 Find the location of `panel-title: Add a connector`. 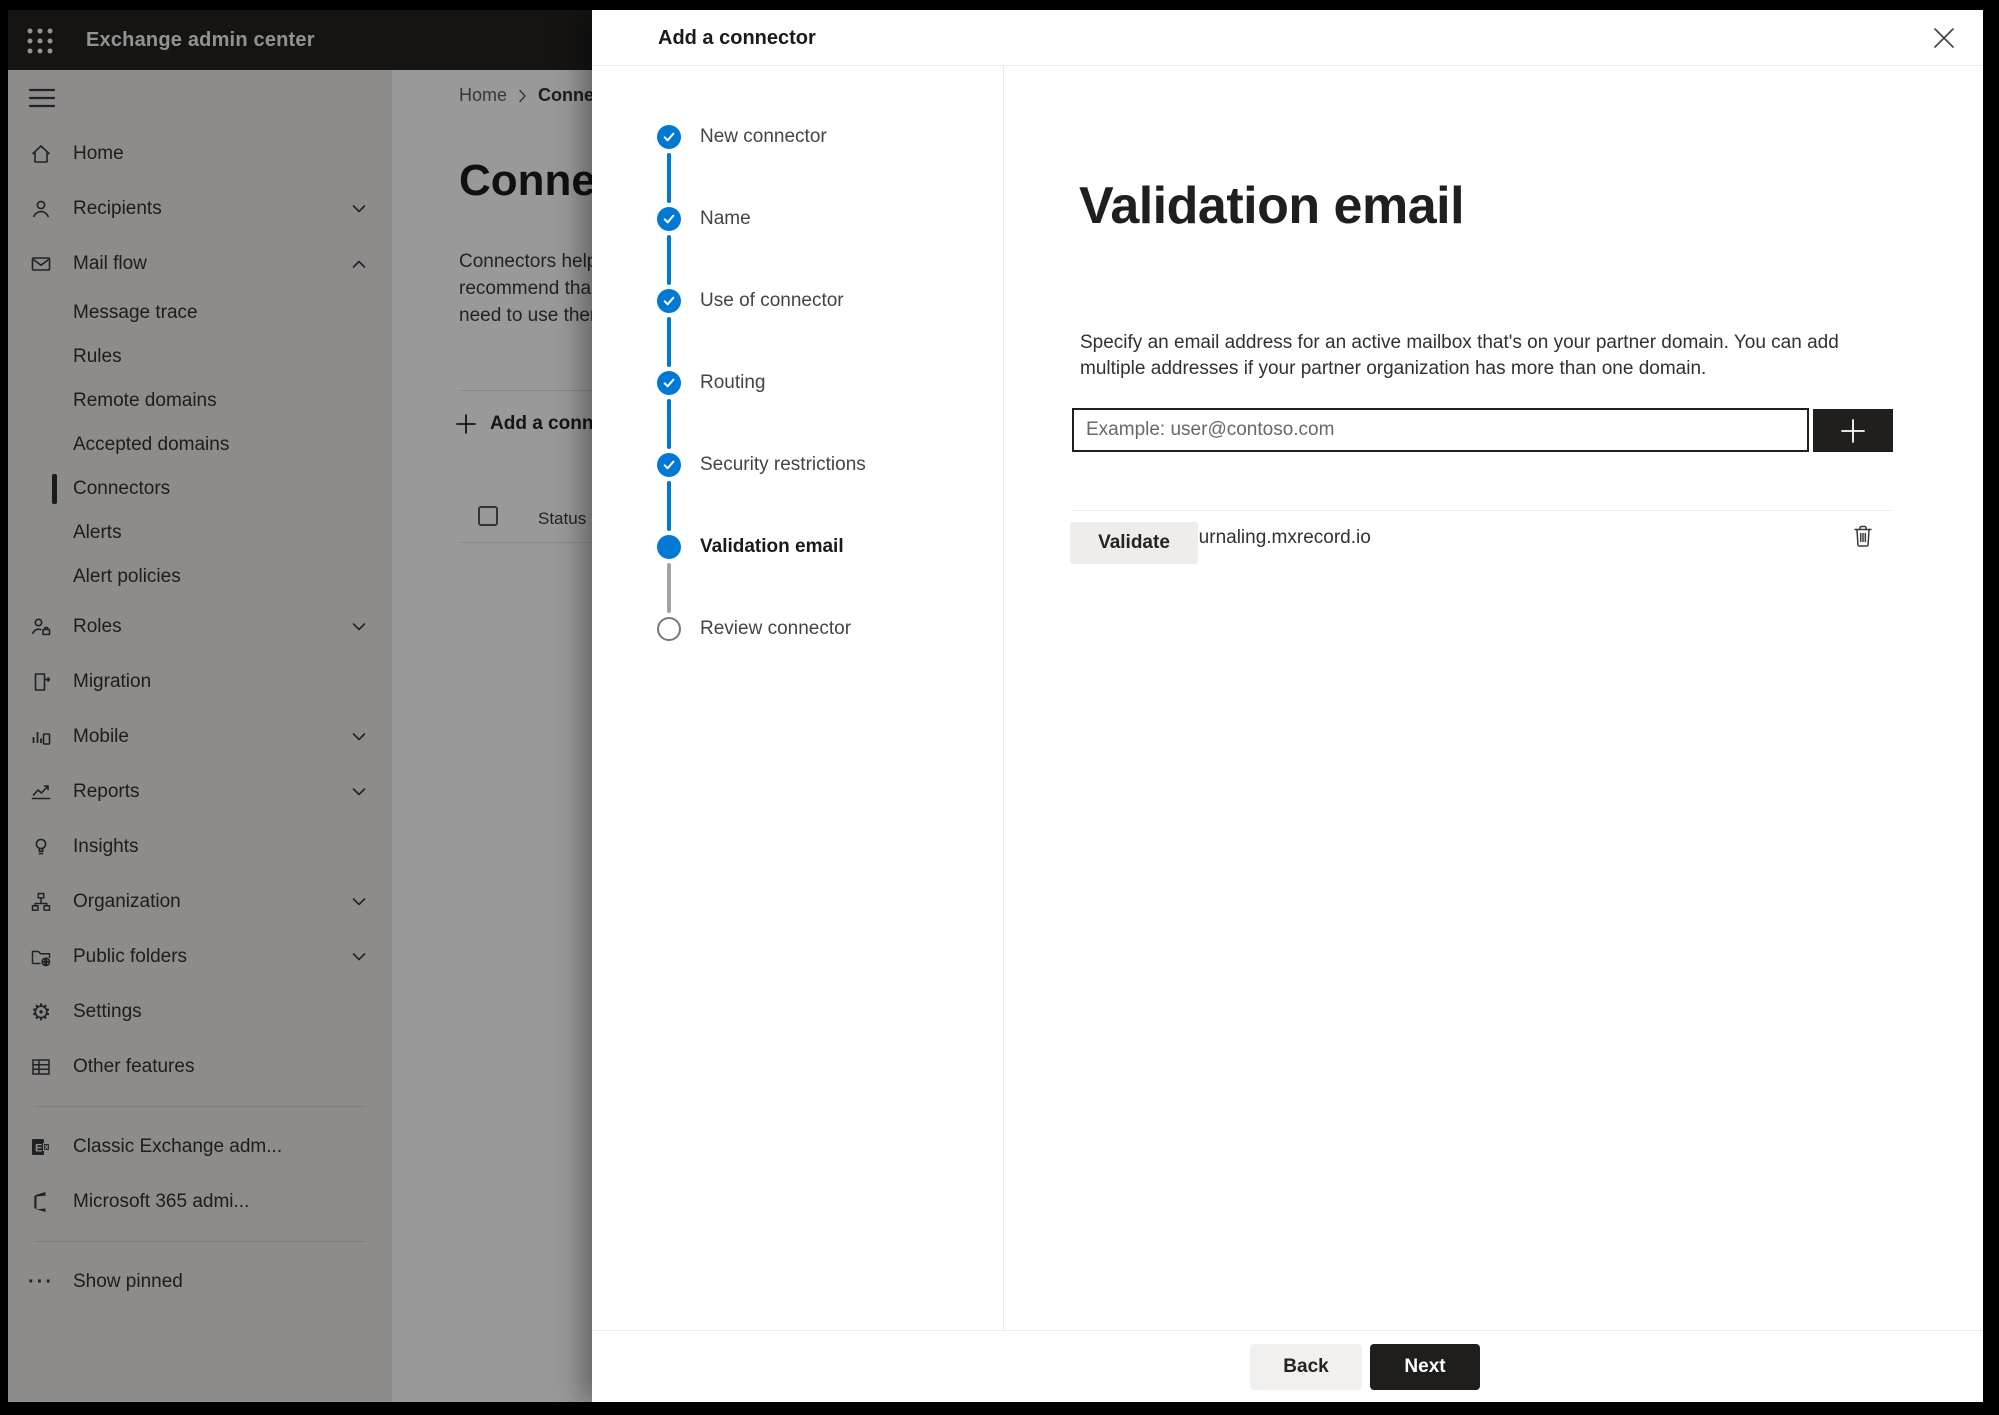

panel-title: Add a connector is located at coordinates (737, 38).